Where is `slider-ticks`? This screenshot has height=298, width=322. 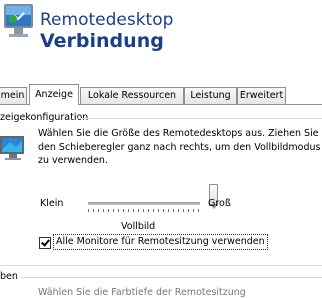
slider-ticks is located at coordinates (144, 210).